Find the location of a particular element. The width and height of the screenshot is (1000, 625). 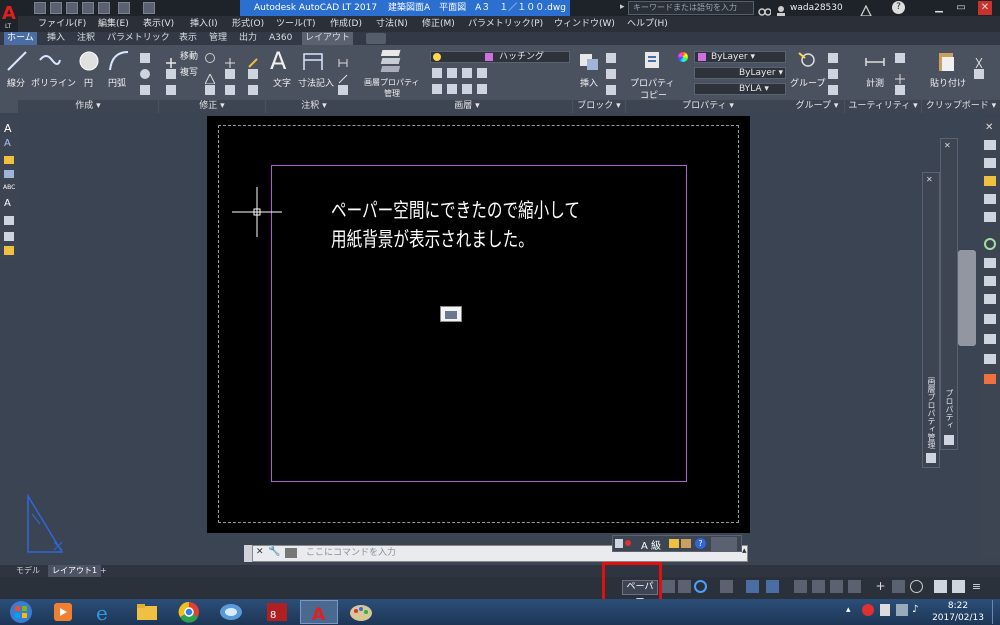

taskbar-clock: 8:22 2017/02/13 is located at coordinates (958, 612).